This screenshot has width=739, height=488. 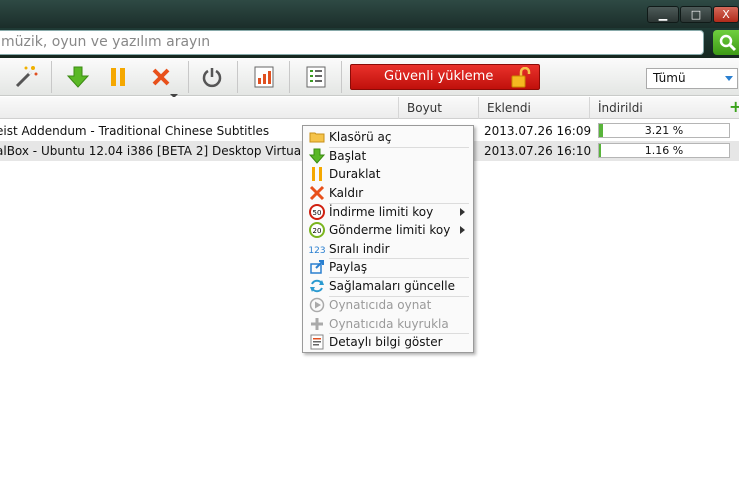 I want to click on menu-item-label: Detaylı bilgi göster, so click(x=386, y=342).